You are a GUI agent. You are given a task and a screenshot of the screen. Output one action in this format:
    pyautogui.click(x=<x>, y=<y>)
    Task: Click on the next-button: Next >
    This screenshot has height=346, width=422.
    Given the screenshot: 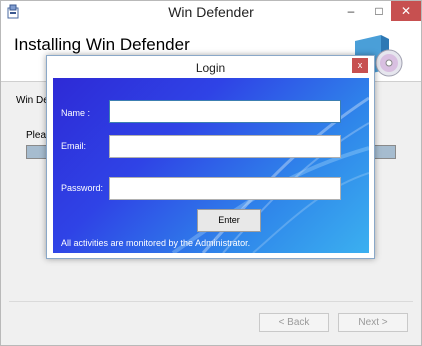 What is the action you would take?
    pyautogui.click(x=373, y=322)
    